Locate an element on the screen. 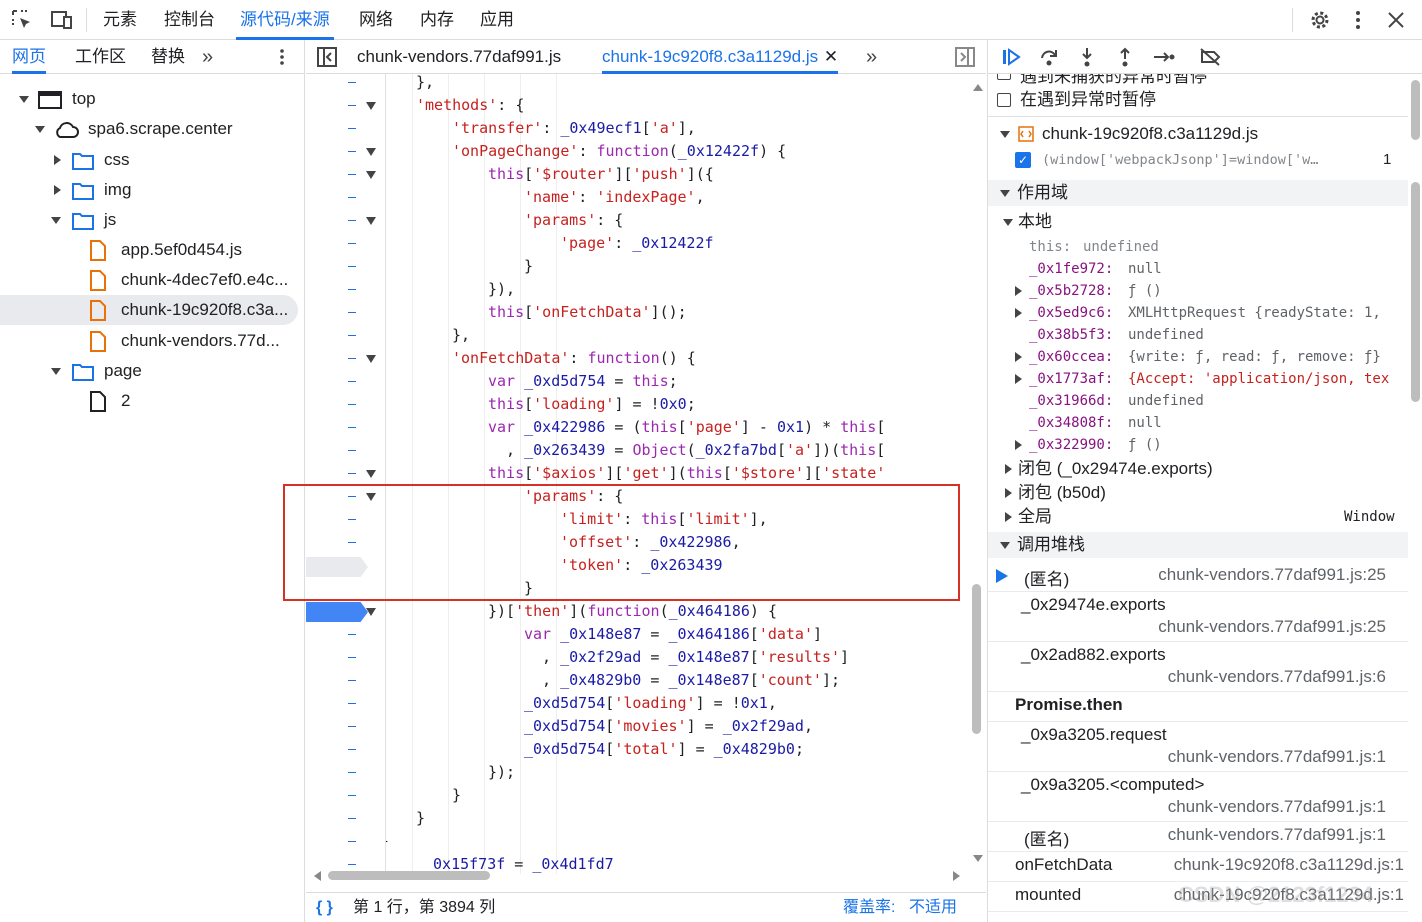  scope-var-row: _0x31966d: undefined is located at coordinates (1198, 401).